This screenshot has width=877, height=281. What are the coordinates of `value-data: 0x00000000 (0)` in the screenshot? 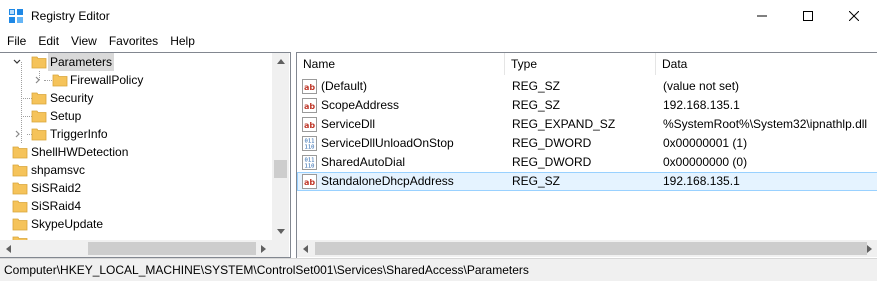 It's located at (705, 162).